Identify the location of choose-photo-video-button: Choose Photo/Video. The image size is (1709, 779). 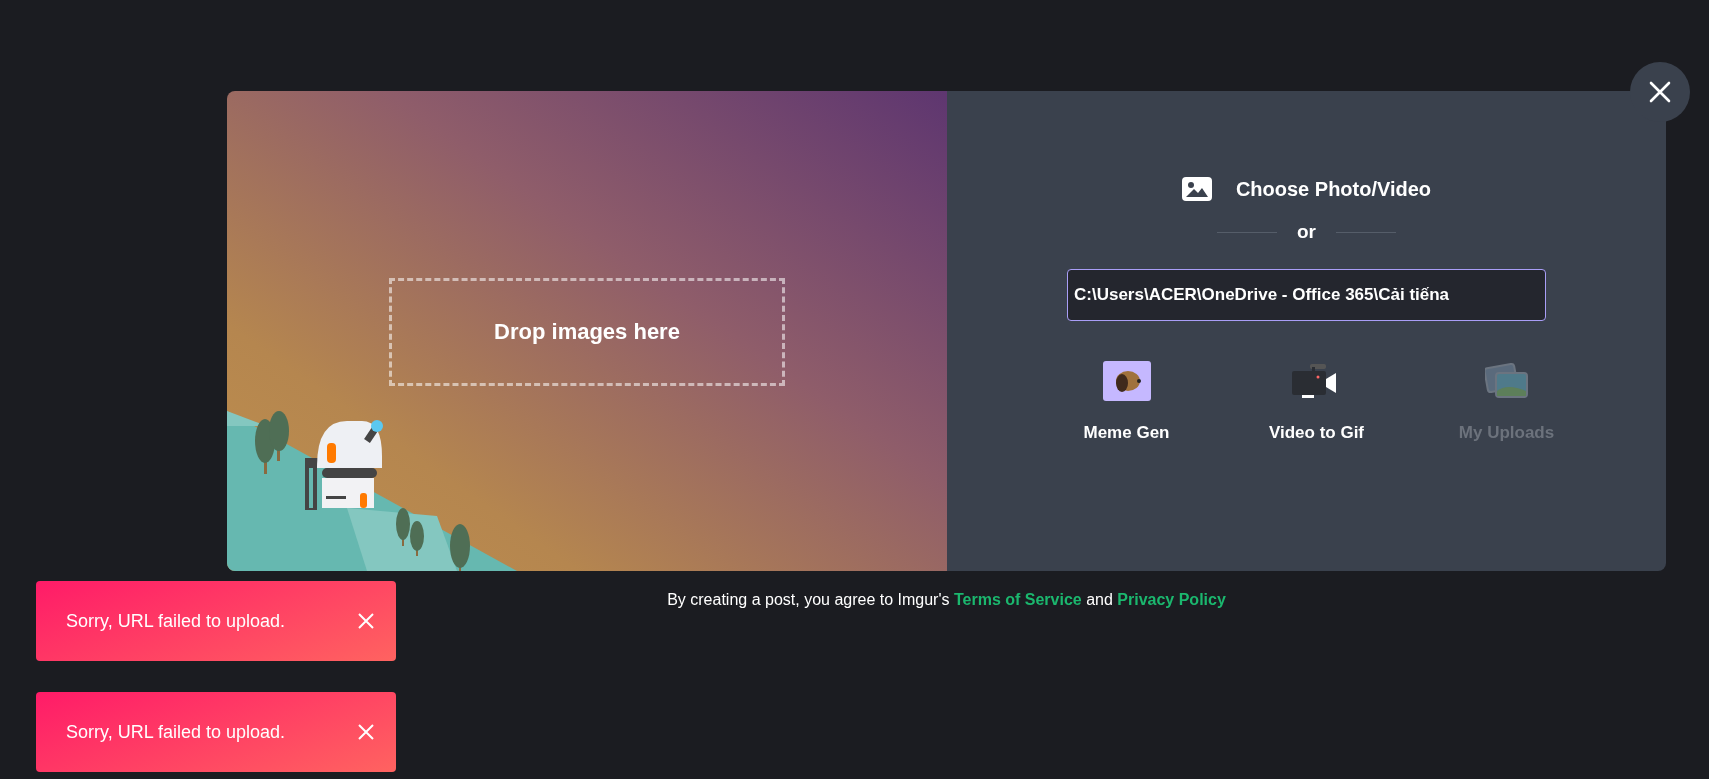
(1306, 189).